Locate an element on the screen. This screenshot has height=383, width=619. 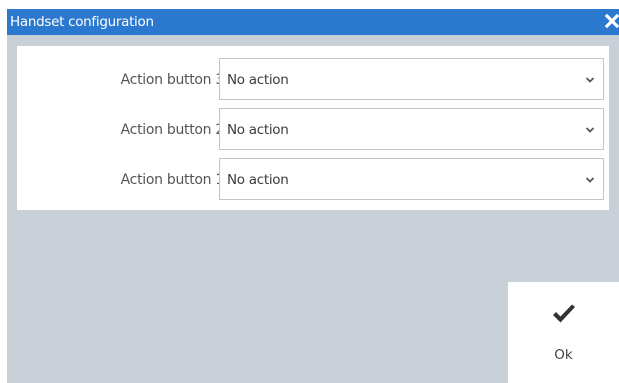
close-icon is located at coordinates (611, 21).